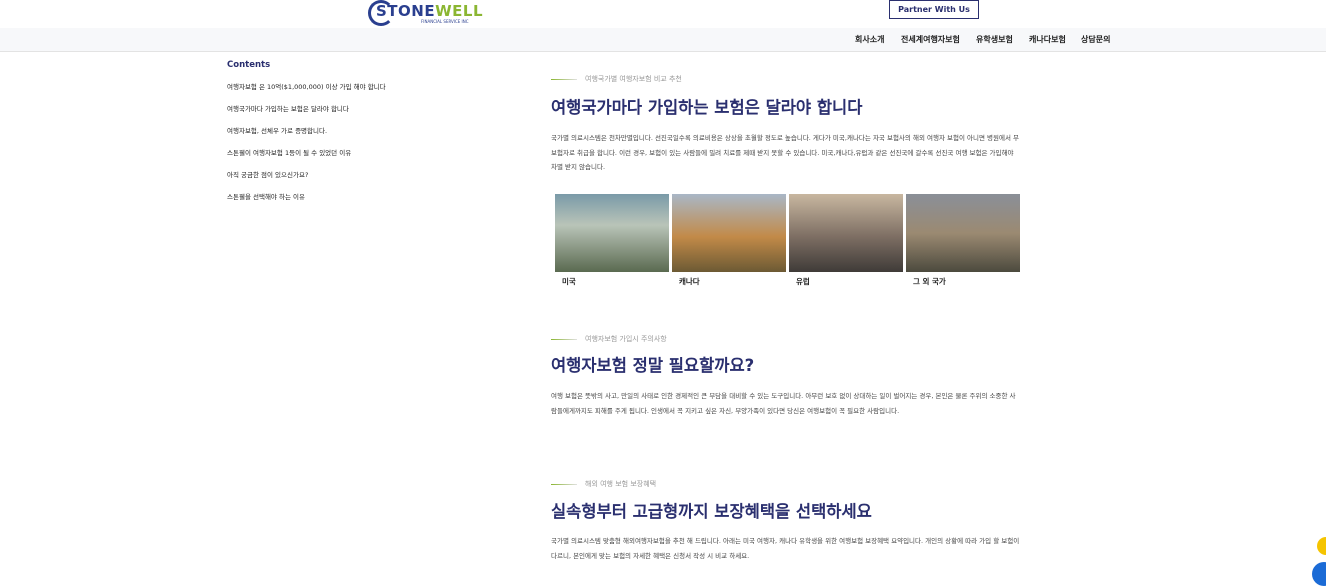  What do you see at coordinates (445, 21) in the screenshot?
I see `logo-subtitle: FINANCIAL SERVICE INC` at bounding box center [445, 21].